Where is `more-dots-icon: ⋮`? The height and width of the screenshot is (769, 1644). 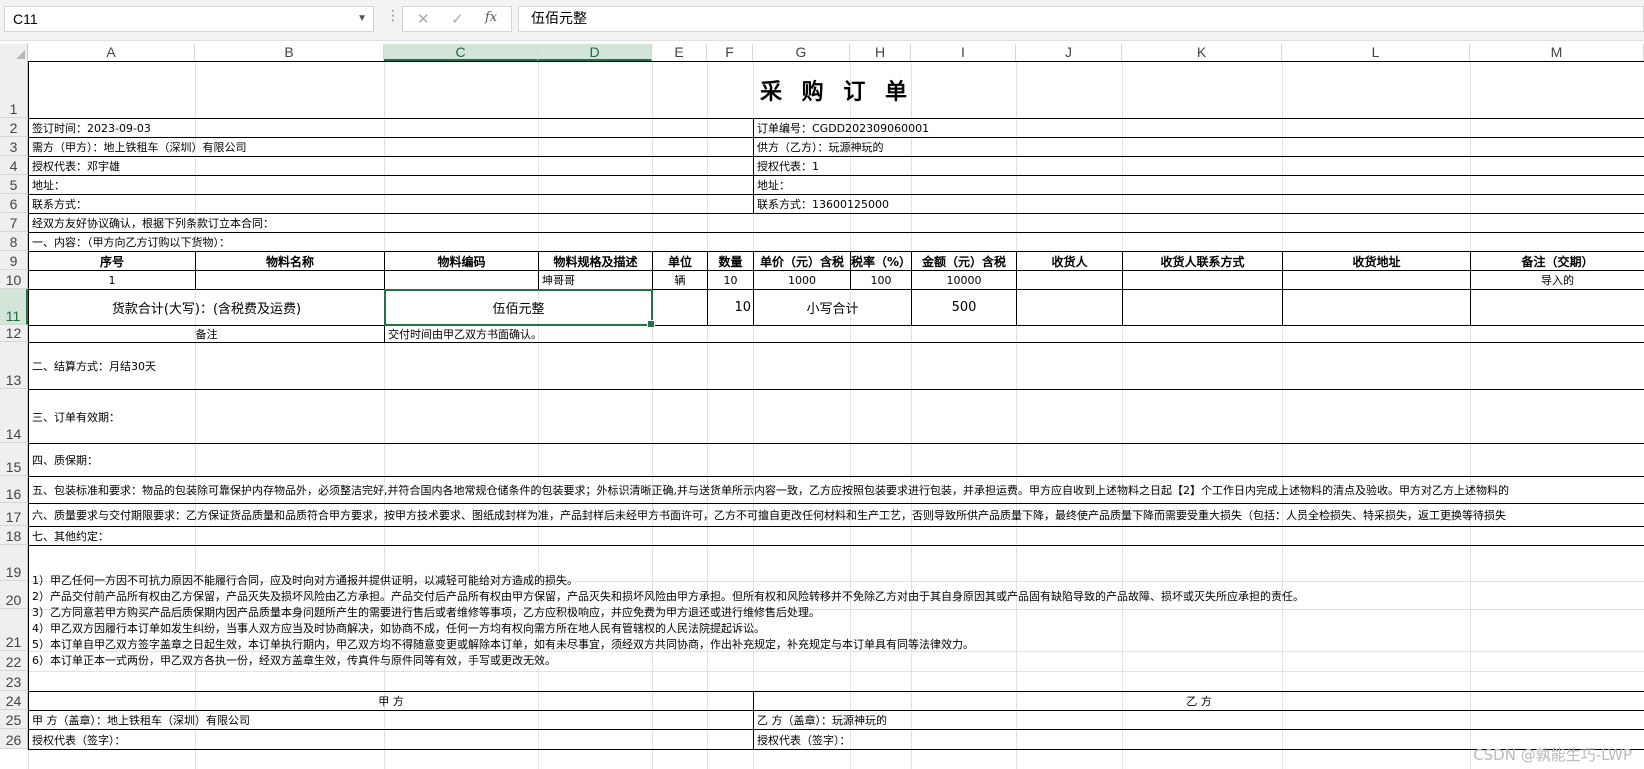
more-dots-icon: ⋮ is located at coordinates (393, 16).